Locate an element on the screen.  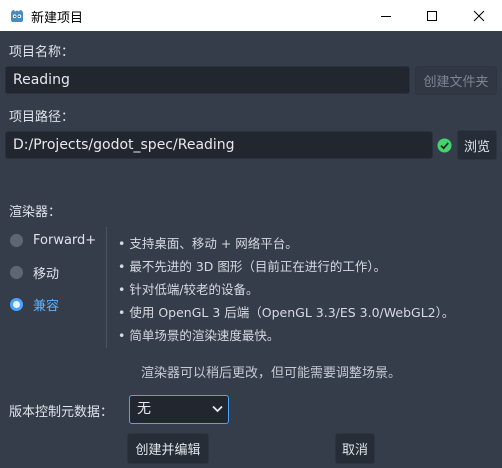
create-and-edit-button: 创建并编辑 is located at coordinates (168, 448).